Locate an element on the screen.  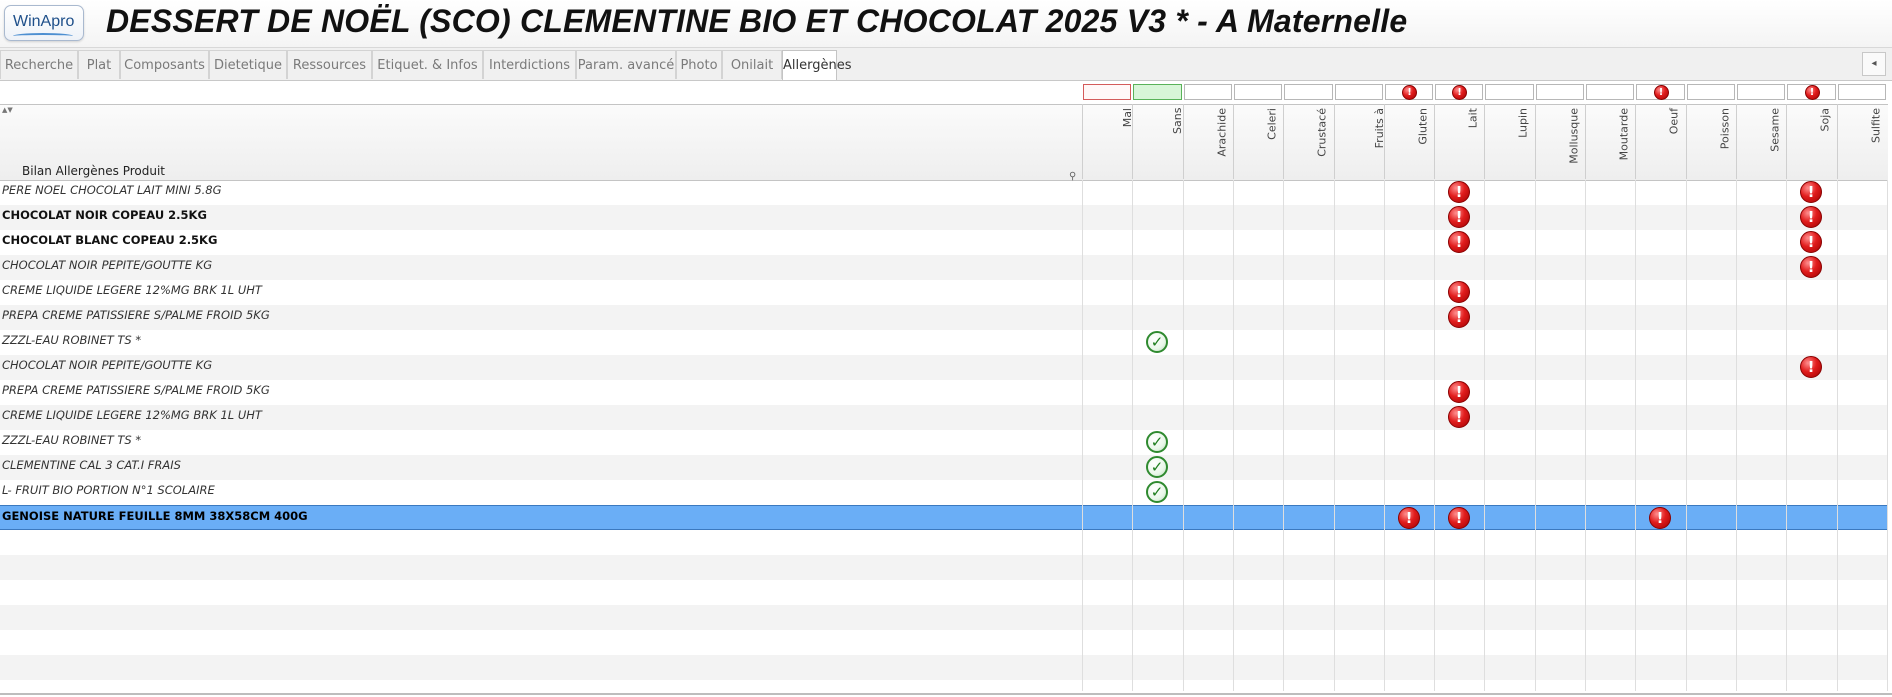
table-row: PERE NOEL CHOCOLAT LAIT MINI 5.8G is located at coordinates (944, 192).